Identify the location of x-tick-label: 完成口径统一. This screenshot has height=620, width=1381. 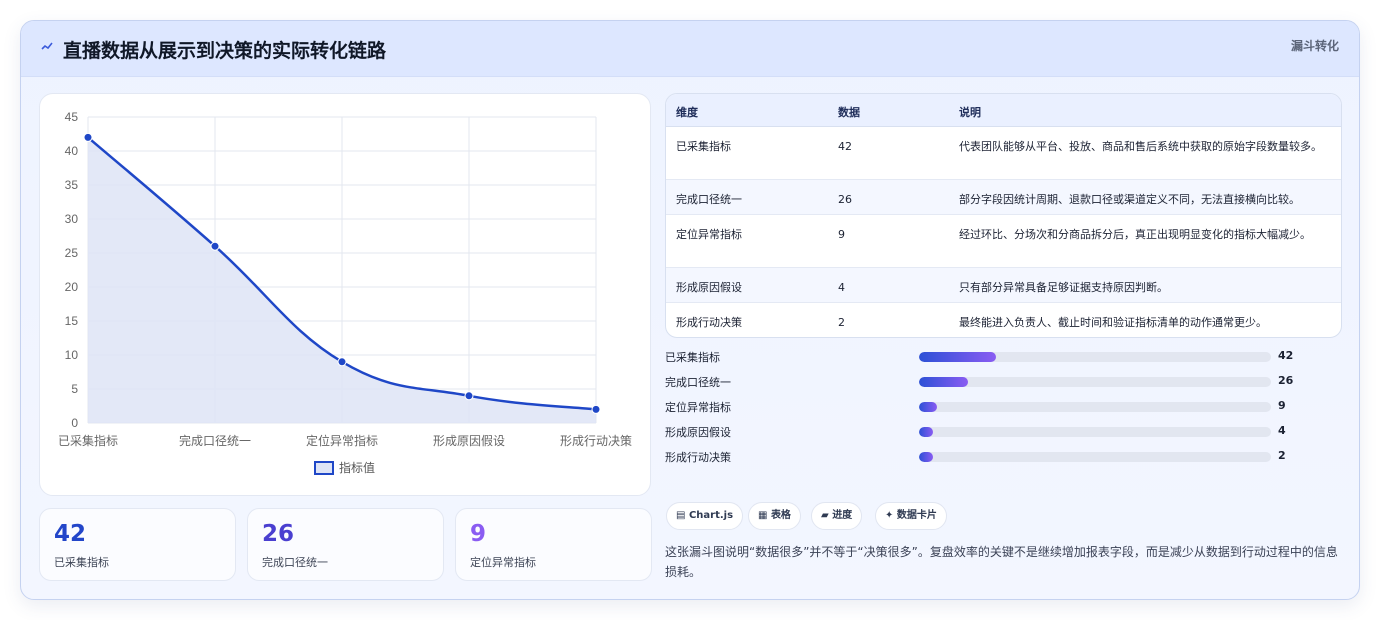
(215, 440).